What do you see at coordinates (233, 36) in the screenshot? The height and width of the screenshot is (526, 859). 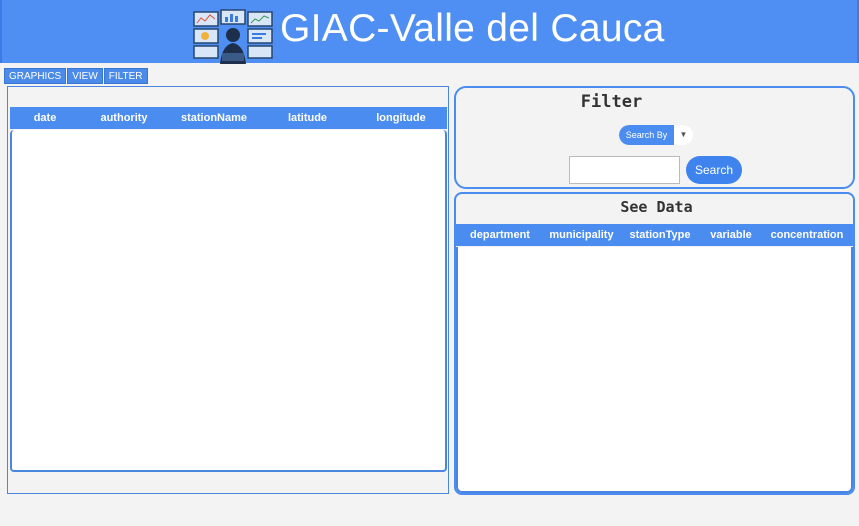 I see `monitoring-logo-icon` at bounding box center [233, 36].